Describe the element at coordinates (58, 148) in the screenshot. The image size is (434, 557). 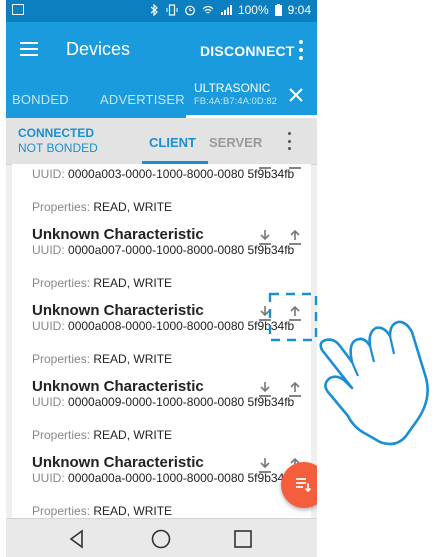
I see `bond-state-label: NOT BONDED` at that location.